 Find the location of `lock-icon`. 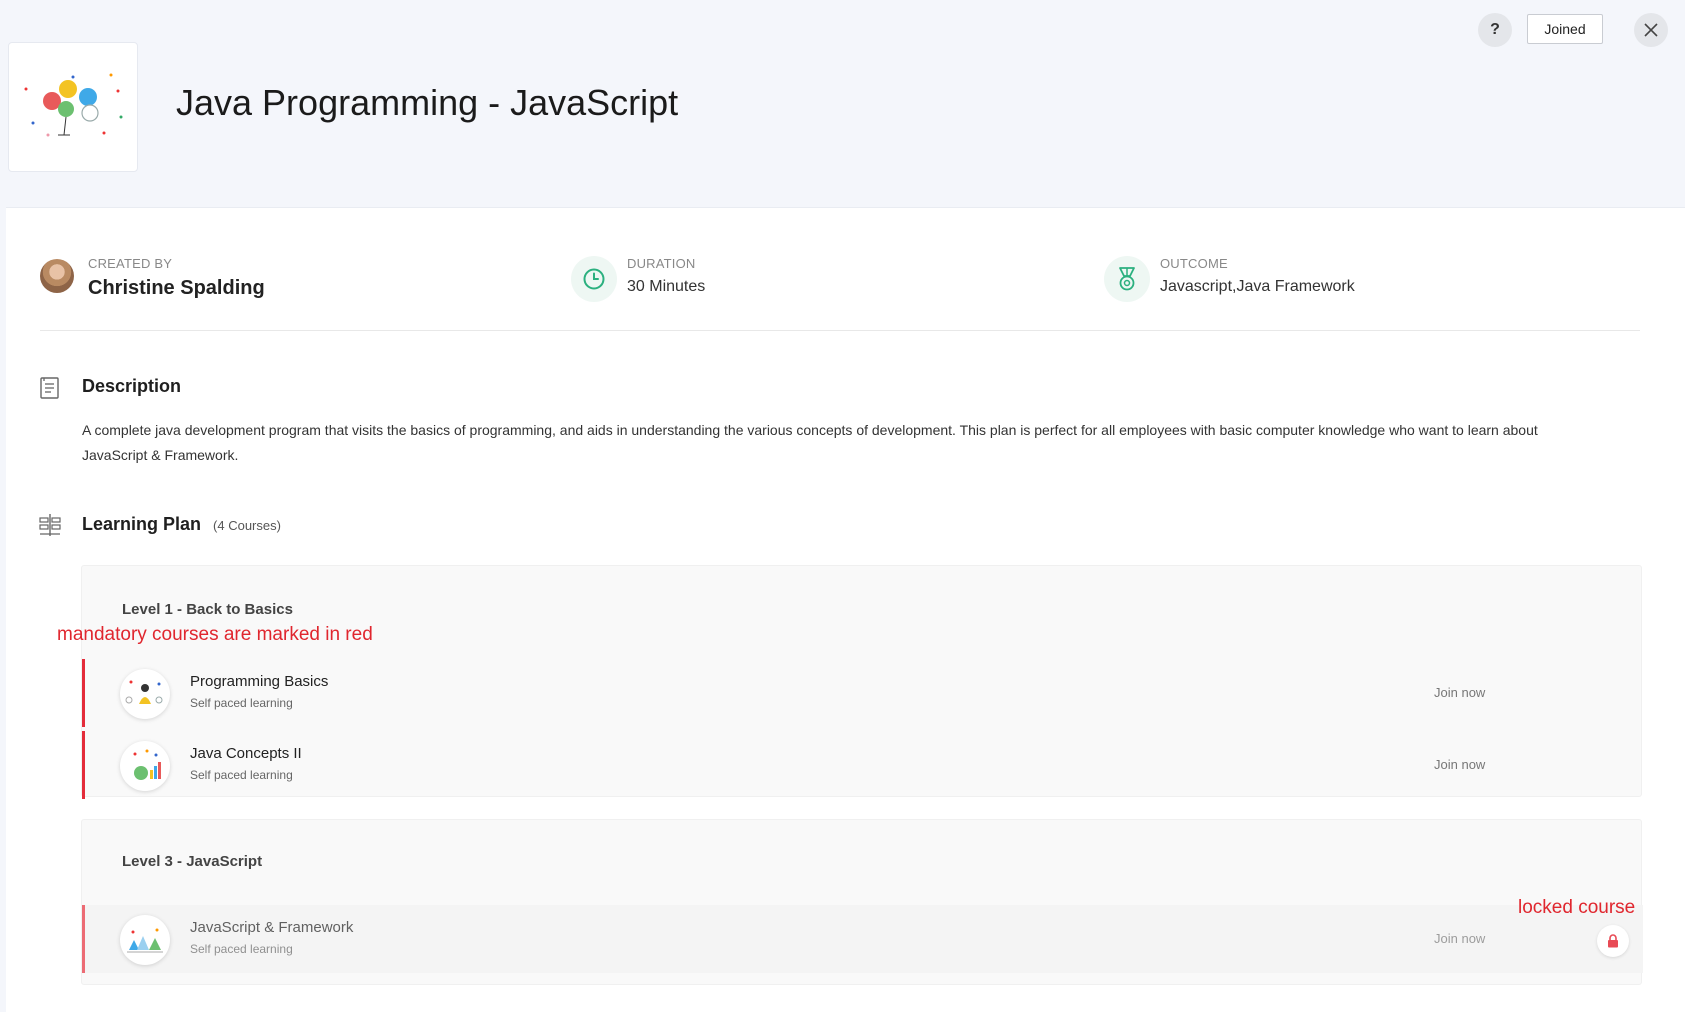

lock-icon is located at coordinates (1613, 941).